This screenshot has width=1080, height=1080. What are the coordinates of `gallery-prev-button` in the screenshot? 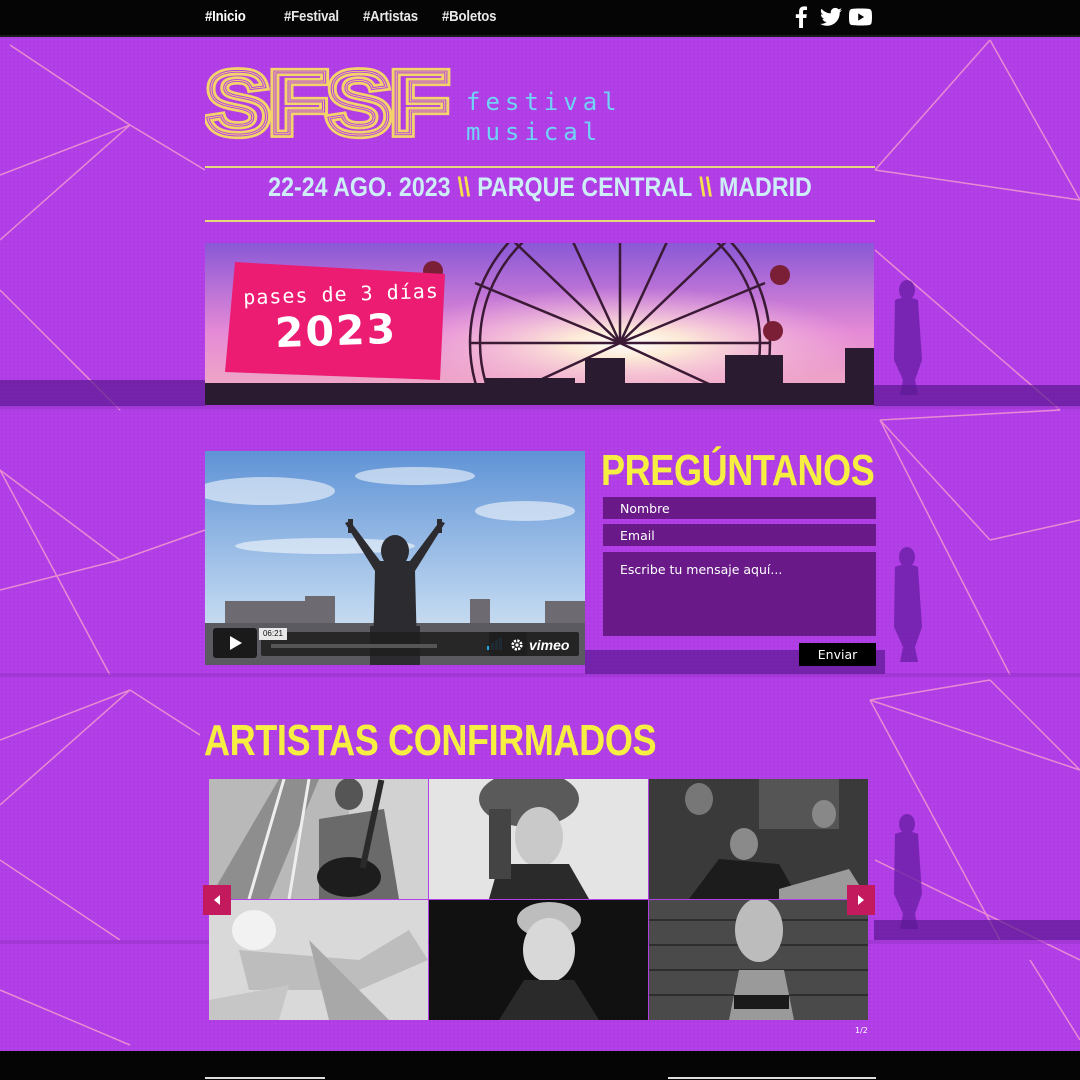 It's located at (217, 900).